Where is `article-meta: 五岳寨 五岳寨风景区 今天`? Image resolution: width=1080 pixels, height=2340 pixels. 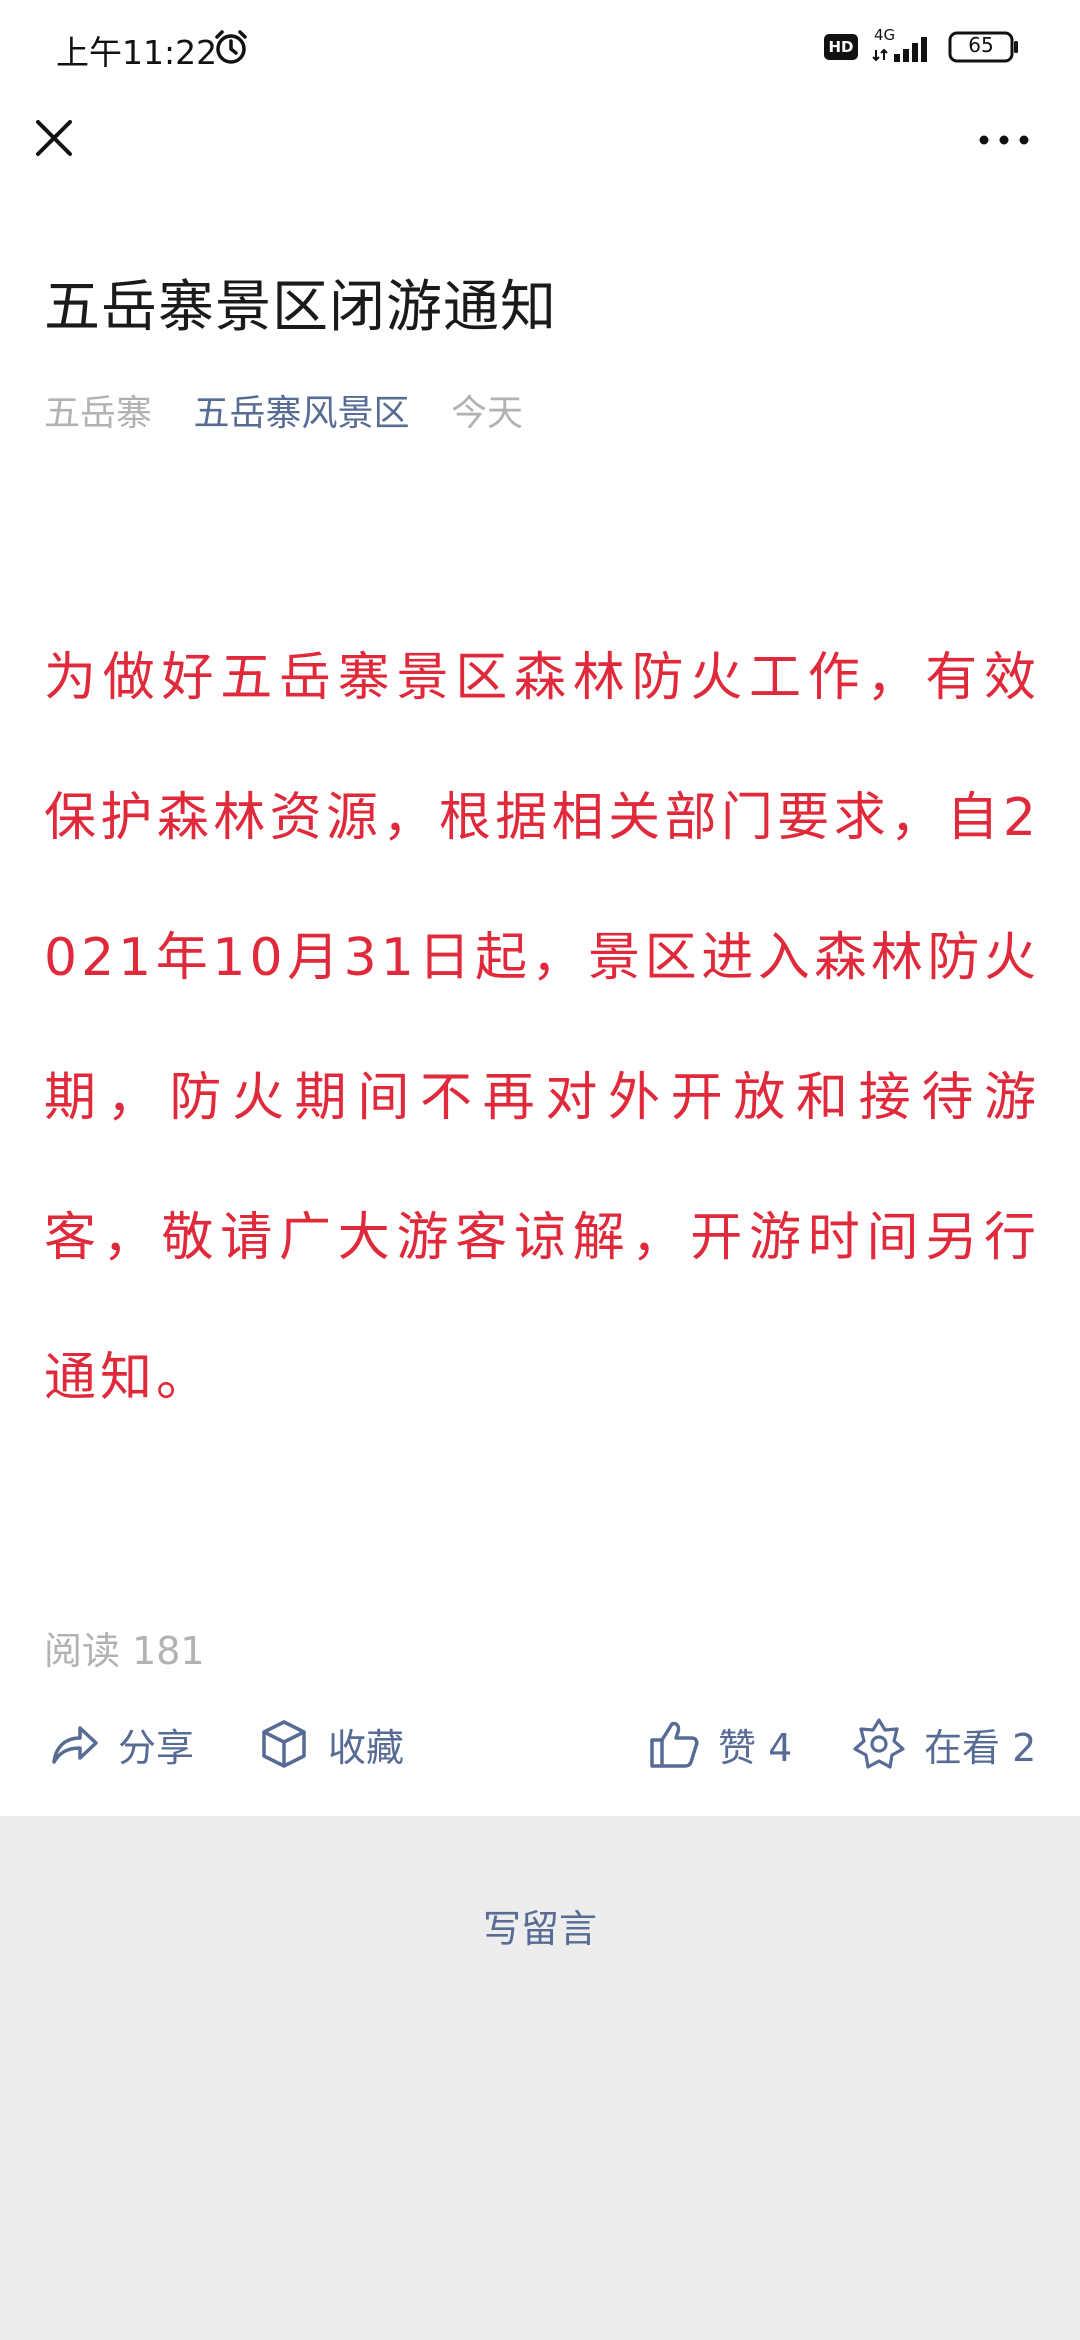 article-meta: 五岳寨 五岳寨风景区 今天 is located at coordinates (283, 410).